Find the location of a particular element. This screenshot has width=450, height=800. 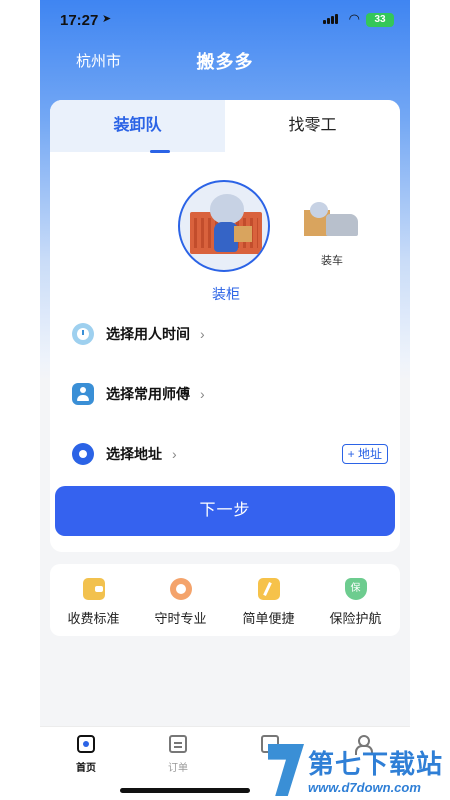

cargo-box-illustration is located at coordinates (243, 234).